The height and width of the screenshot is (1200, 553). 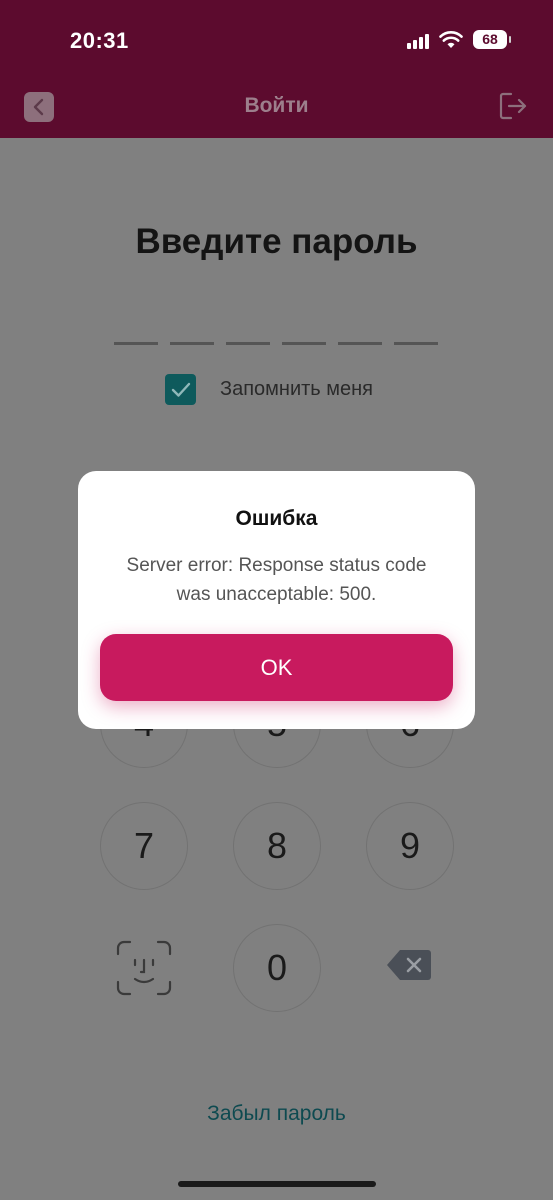 I want to click on password-heading: Введите пароль, so click(x=276, y=241).